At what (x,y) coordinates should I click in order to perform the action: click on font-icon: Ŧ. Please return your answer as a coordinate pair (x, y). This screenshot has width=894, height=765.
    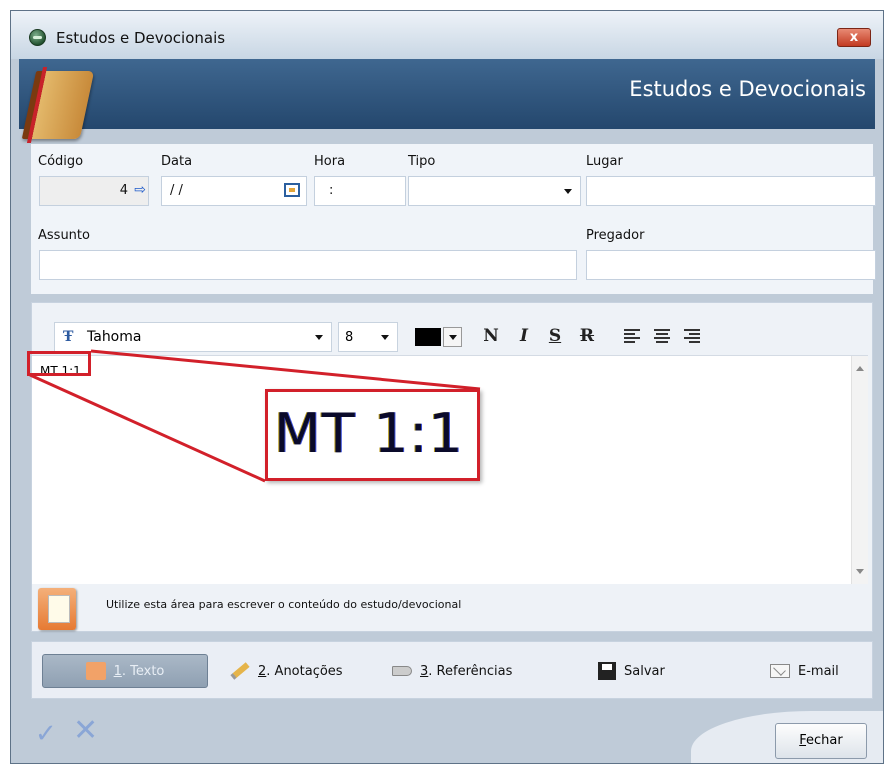
    Looking at the image, I should click on (68, 337).